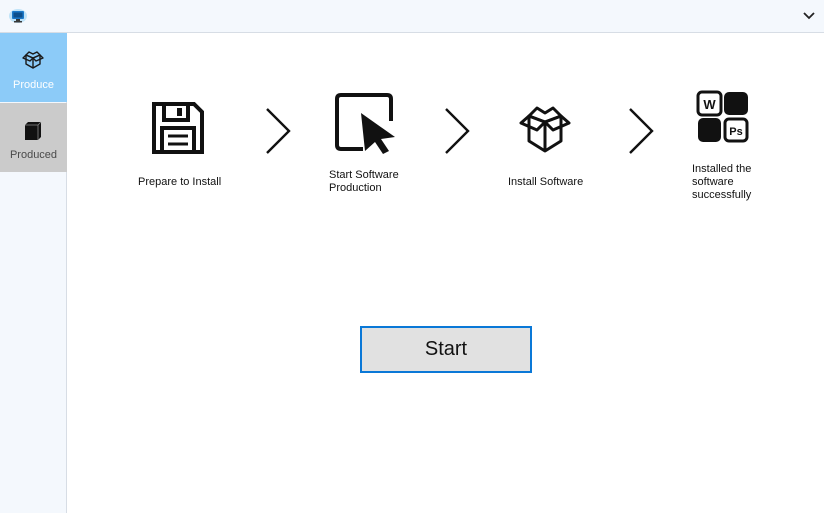 The width and height of the screenshot is (824, 513). What do you see at coordinates (446, 349) in the screenshot?
I see `start-button: Start` at bounding box center [446, 349].